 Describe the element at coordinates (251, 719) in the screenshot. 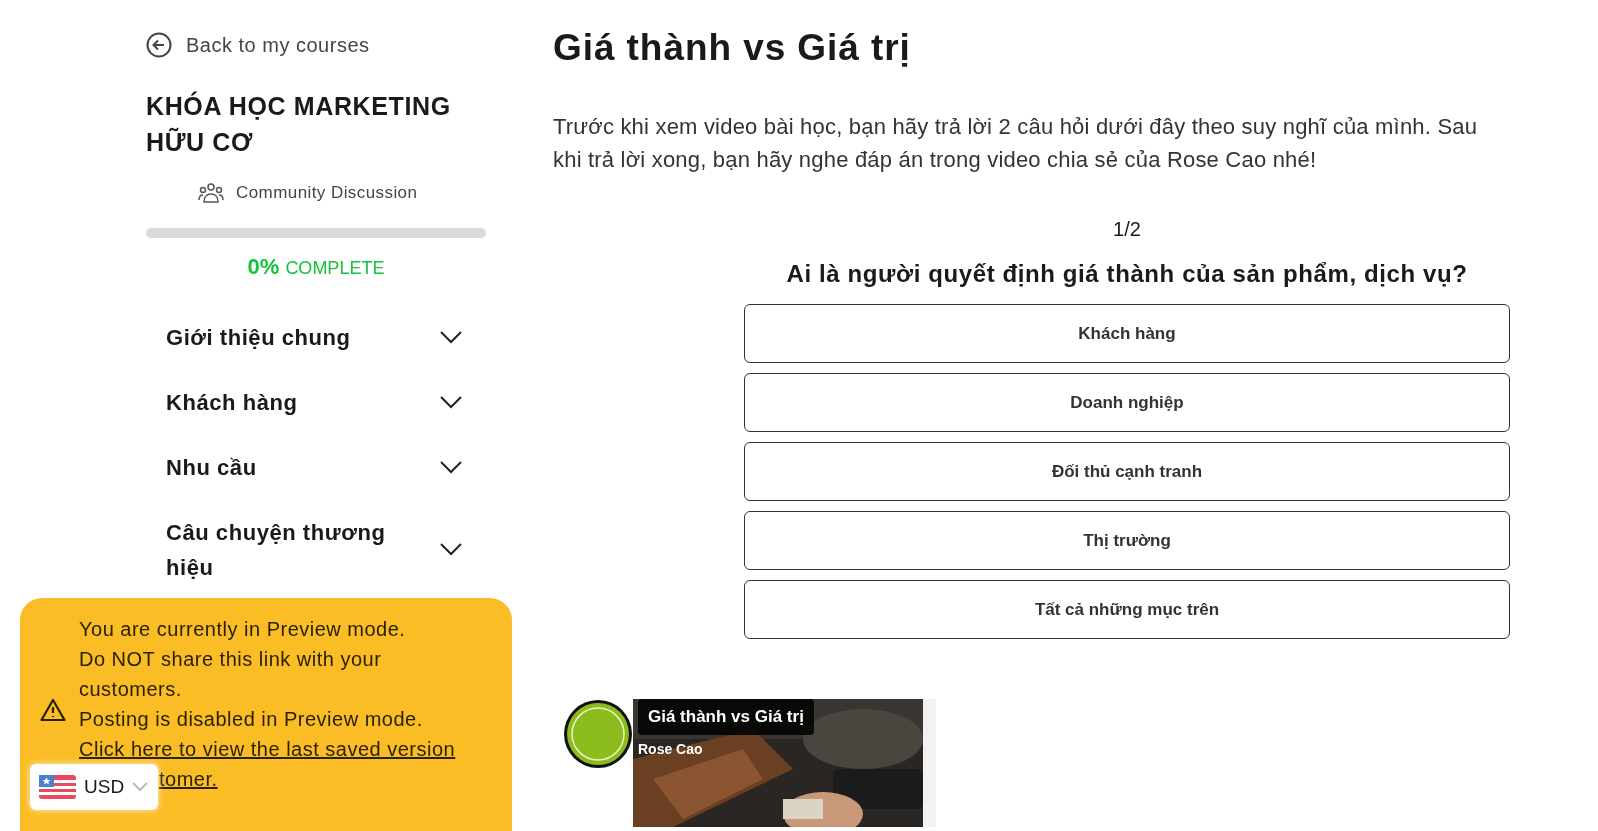

I see `preview-notice-text: Posting is disabled in Preview mode.` at that location.